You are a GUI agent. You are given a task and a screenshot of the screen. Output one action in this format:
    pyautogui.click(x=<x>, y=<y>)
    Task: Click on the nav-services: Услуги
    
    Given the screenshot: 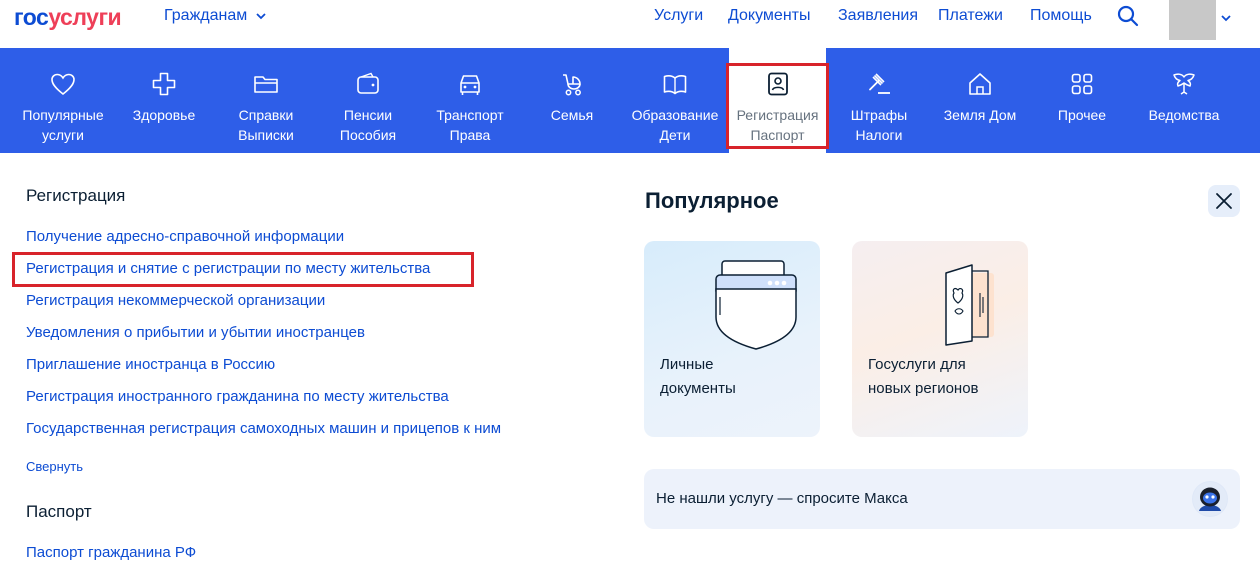 What is the action you would take?
    pyautogui.click(x=678, y=16)
    